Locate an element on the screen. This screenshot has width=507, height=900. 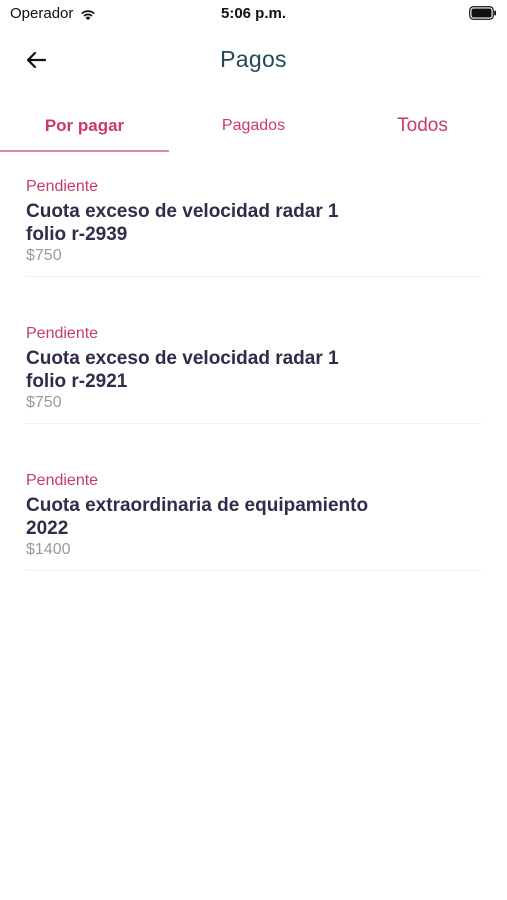
tab-por-pagar: Por pagar is located at coordinates (84, 126).